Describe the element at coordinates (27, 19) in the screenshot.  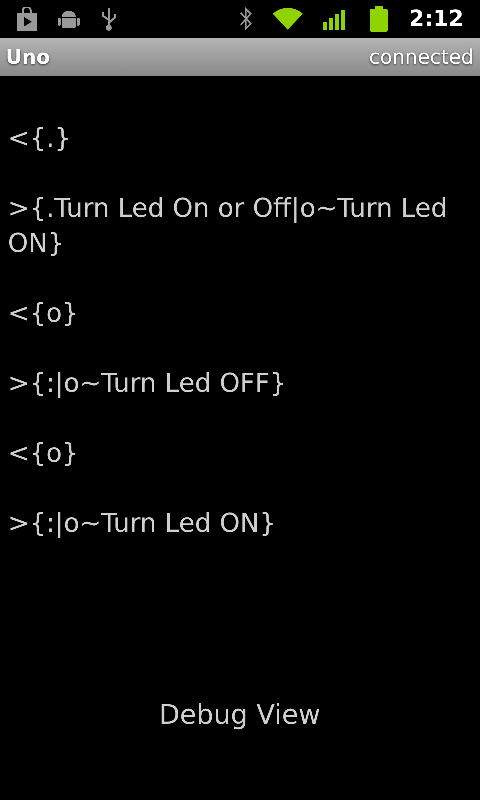
I see `store-bag-icon` at that location.